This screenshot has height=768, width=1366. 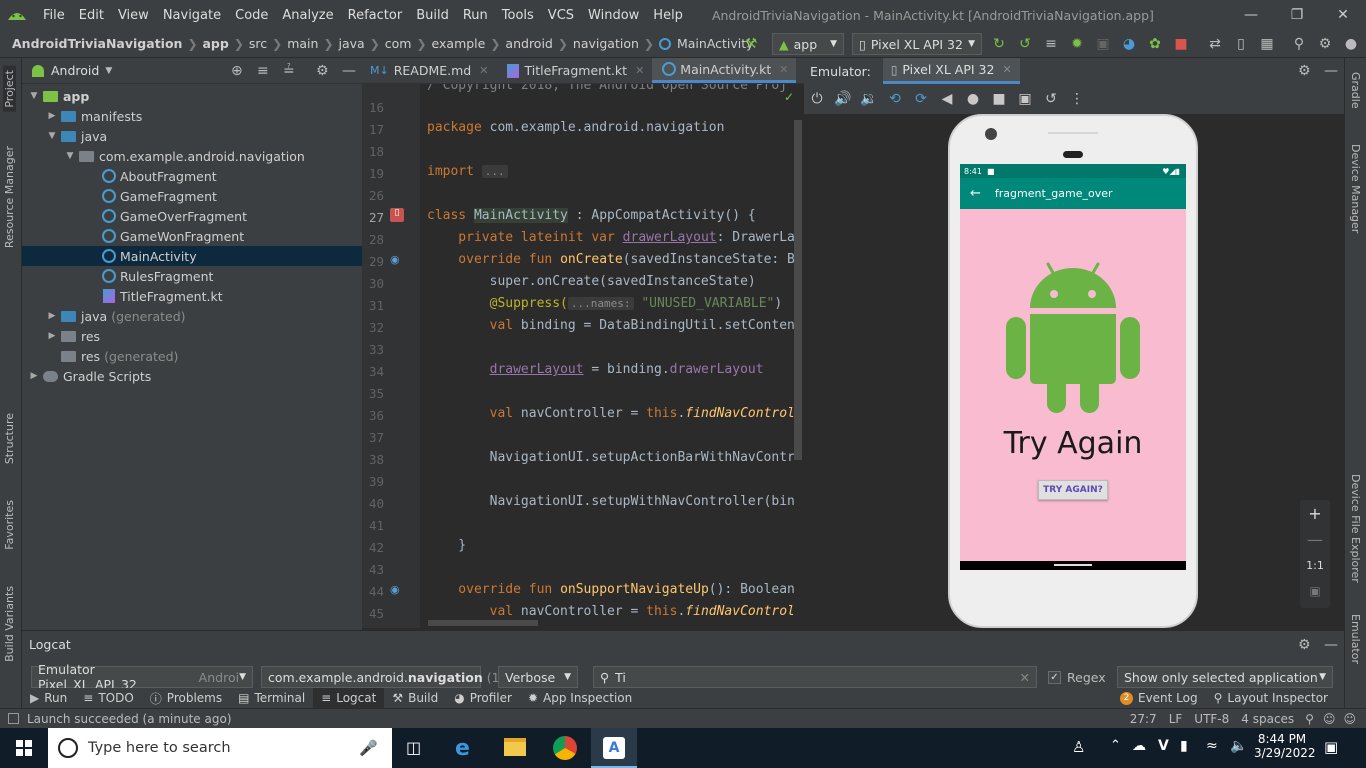 I want to click on menu-vcs: VCS, so click(x=561, y=15).